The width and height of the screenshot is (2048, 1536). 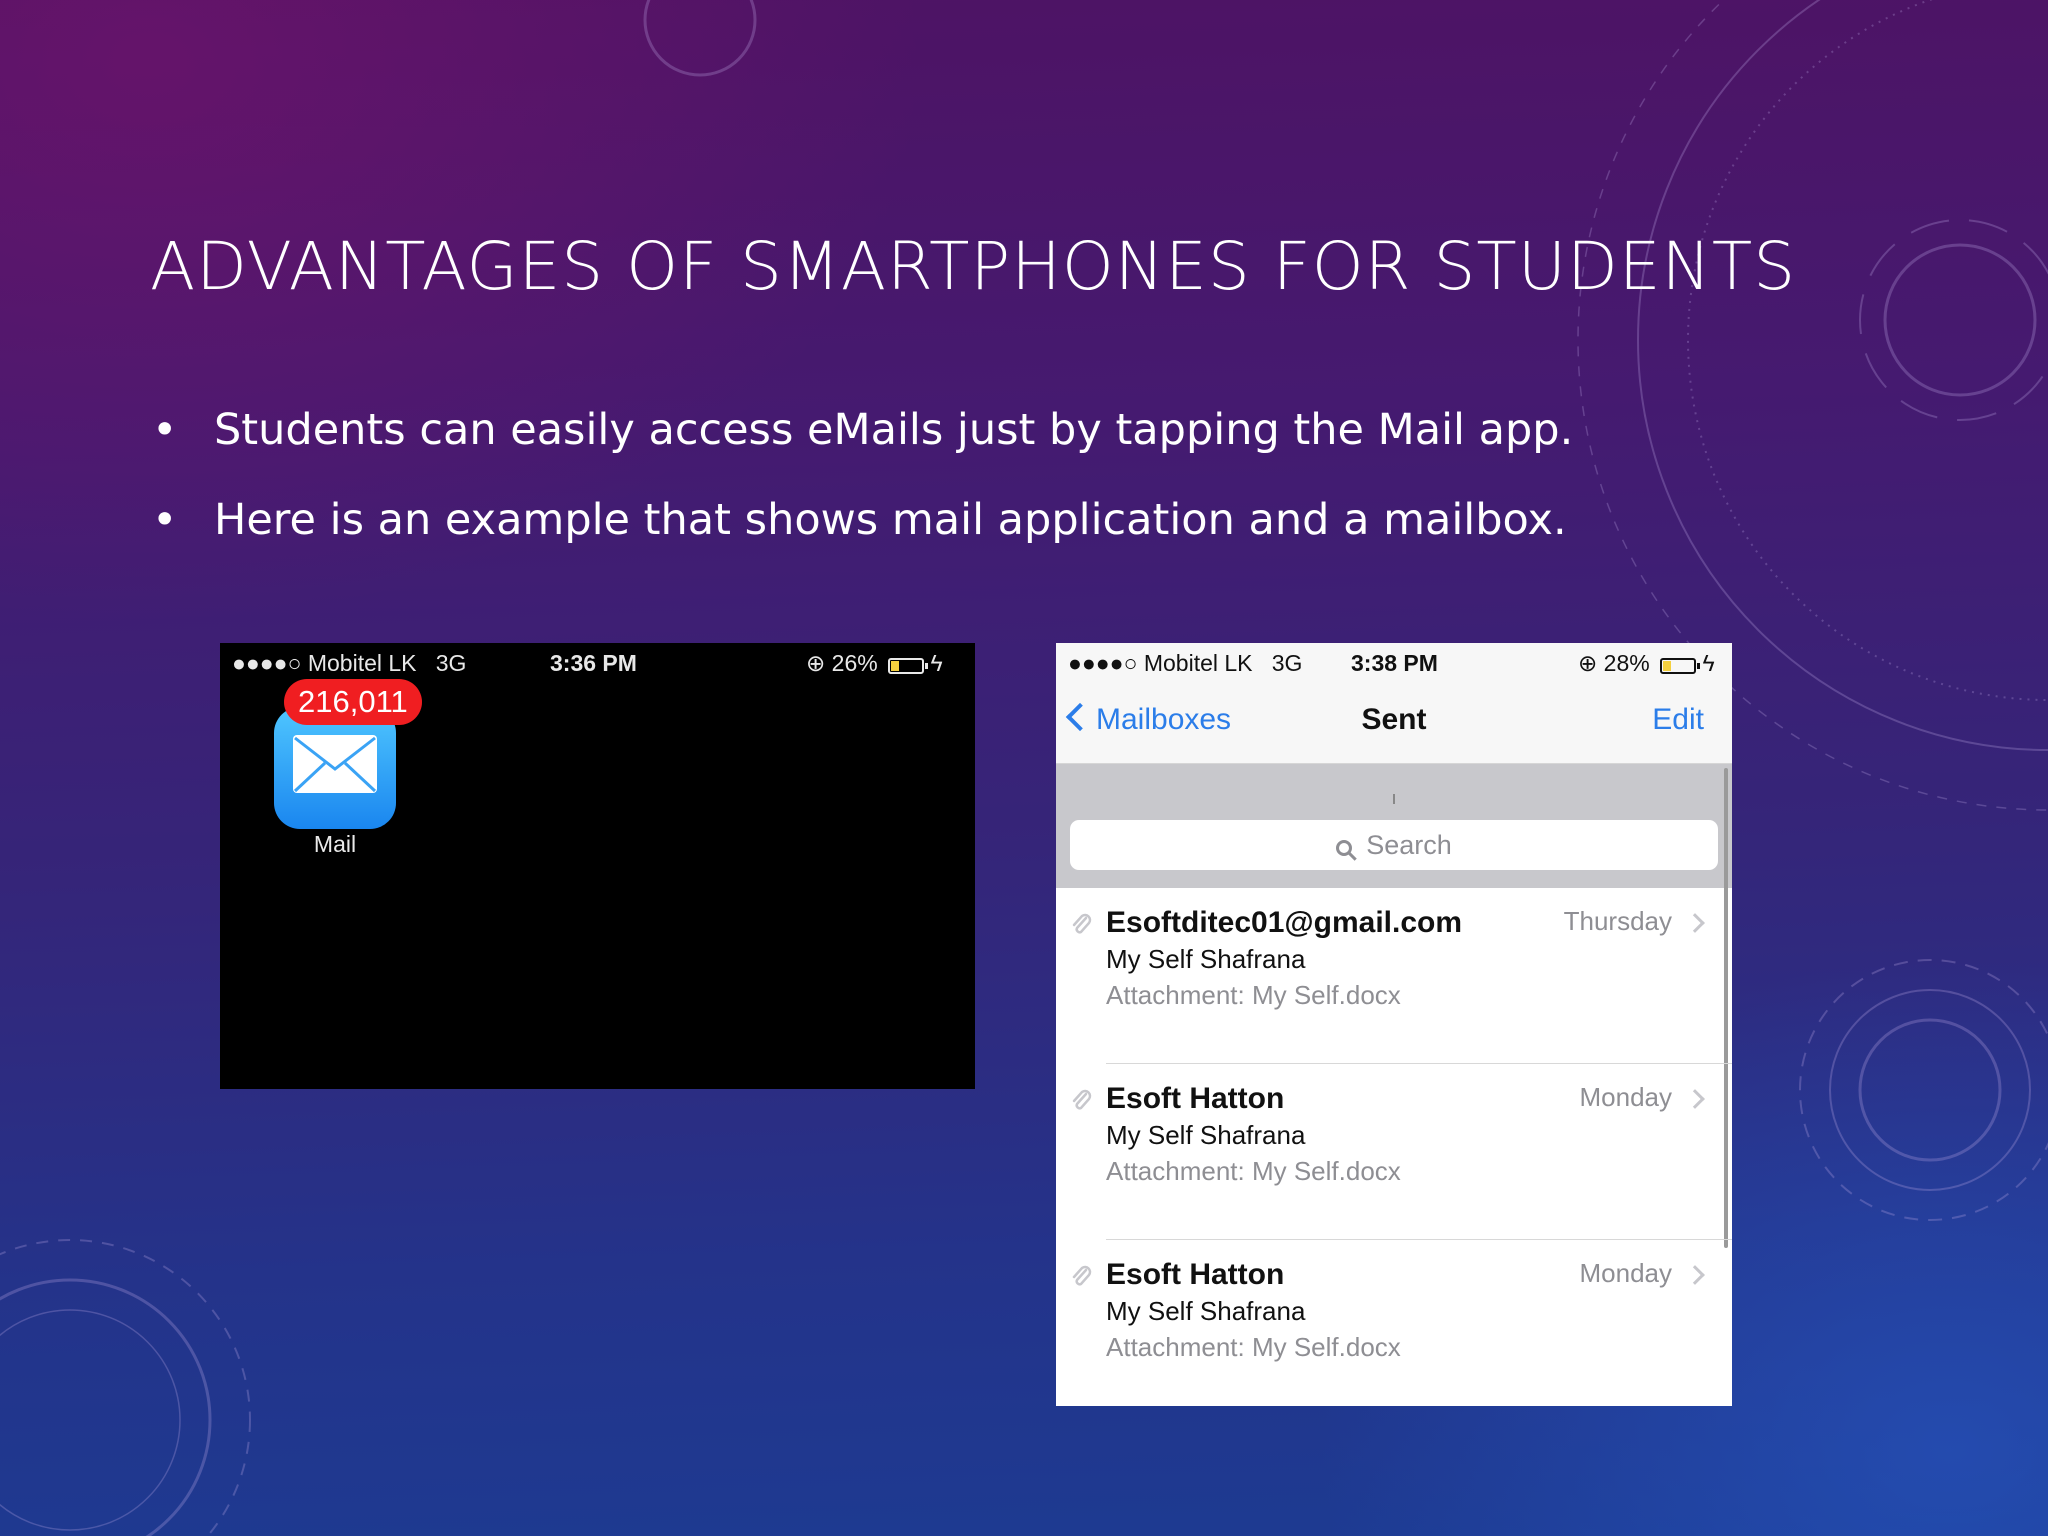 I want to click on status-right: ⊕ 28% ϟ, so click(x=1646, y=663).